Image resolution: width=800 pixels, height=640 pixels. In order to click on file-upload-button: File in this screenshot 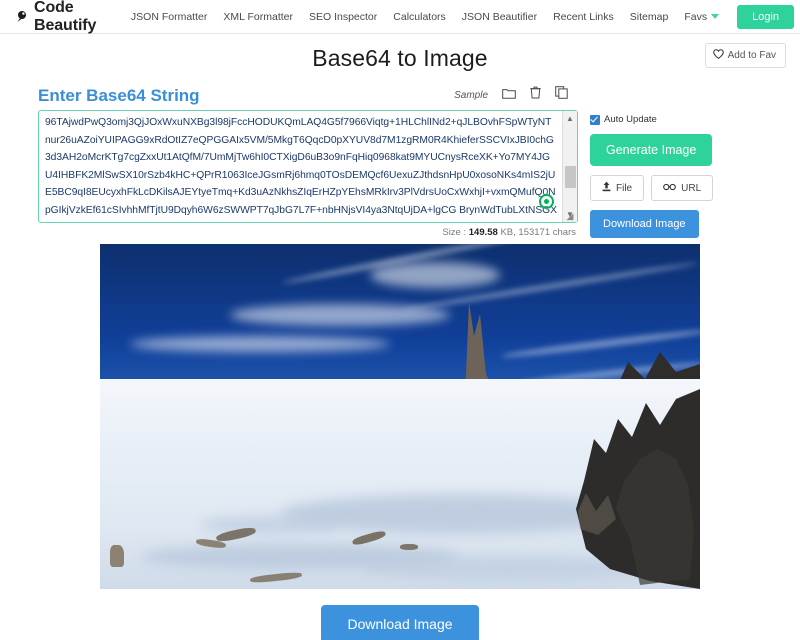, I will do `click(617, 188)`.